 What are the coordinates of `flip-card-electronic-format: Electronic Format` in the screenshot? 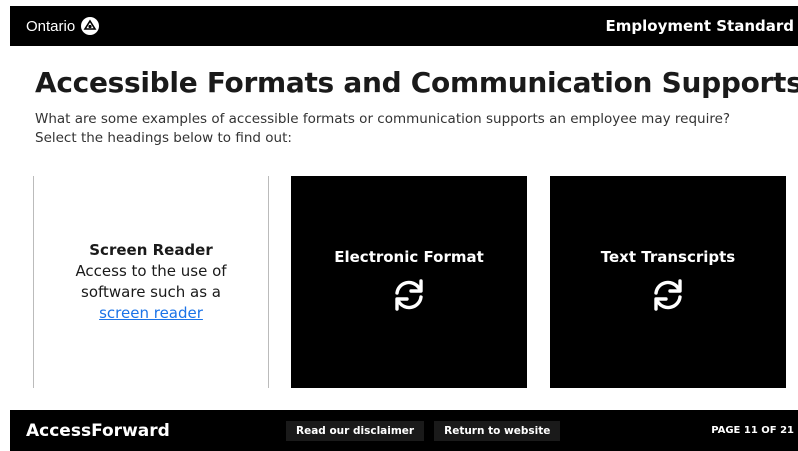 It's located at (409, 282).